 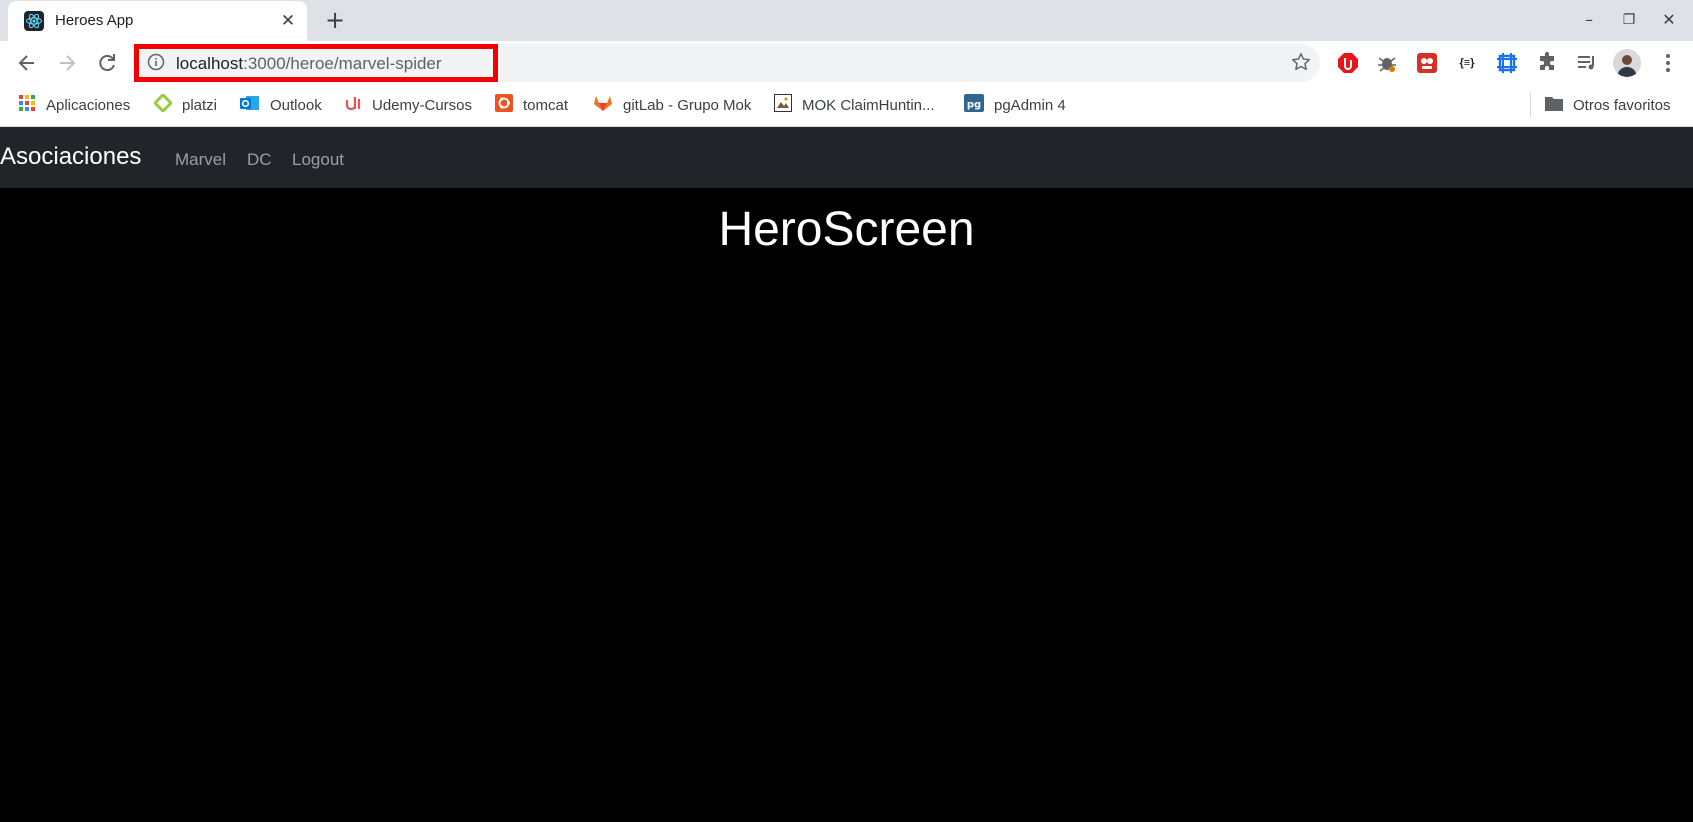 What do you see at coordinates (288, 21) in the screenshot?
I see `tab-close-icon: ✕` at bounding box center [288, 21].